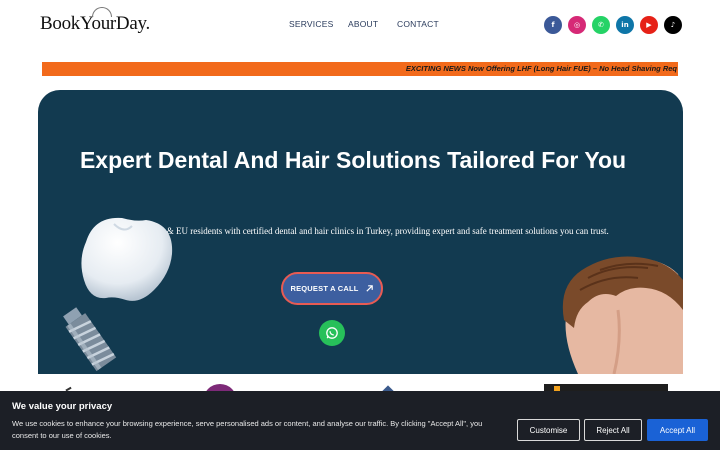 This screenshot has height=450, width=720. Describe the element at coordinates (363, 24) in the screenshot. I see `nav-about: ABOUT` at that location.